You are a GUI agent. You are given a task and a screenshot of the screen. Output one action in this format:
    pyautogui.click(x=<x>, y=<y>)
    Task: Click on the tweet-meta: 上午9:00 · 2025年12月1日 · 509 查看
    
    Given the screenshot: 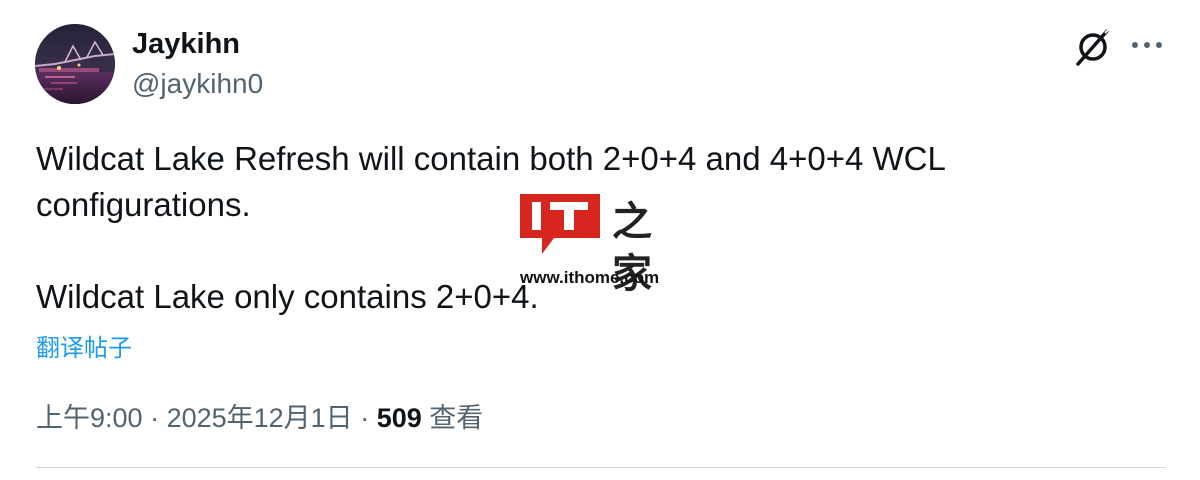 What is the action you would take?
    pyautogui.click(x=259, y=418)
    